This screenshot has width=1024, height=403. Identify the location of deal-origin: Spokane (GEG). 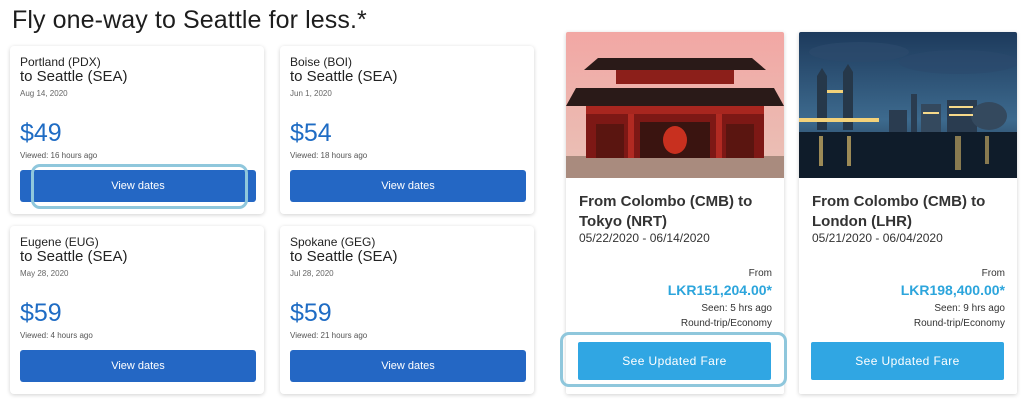
(333, 242).